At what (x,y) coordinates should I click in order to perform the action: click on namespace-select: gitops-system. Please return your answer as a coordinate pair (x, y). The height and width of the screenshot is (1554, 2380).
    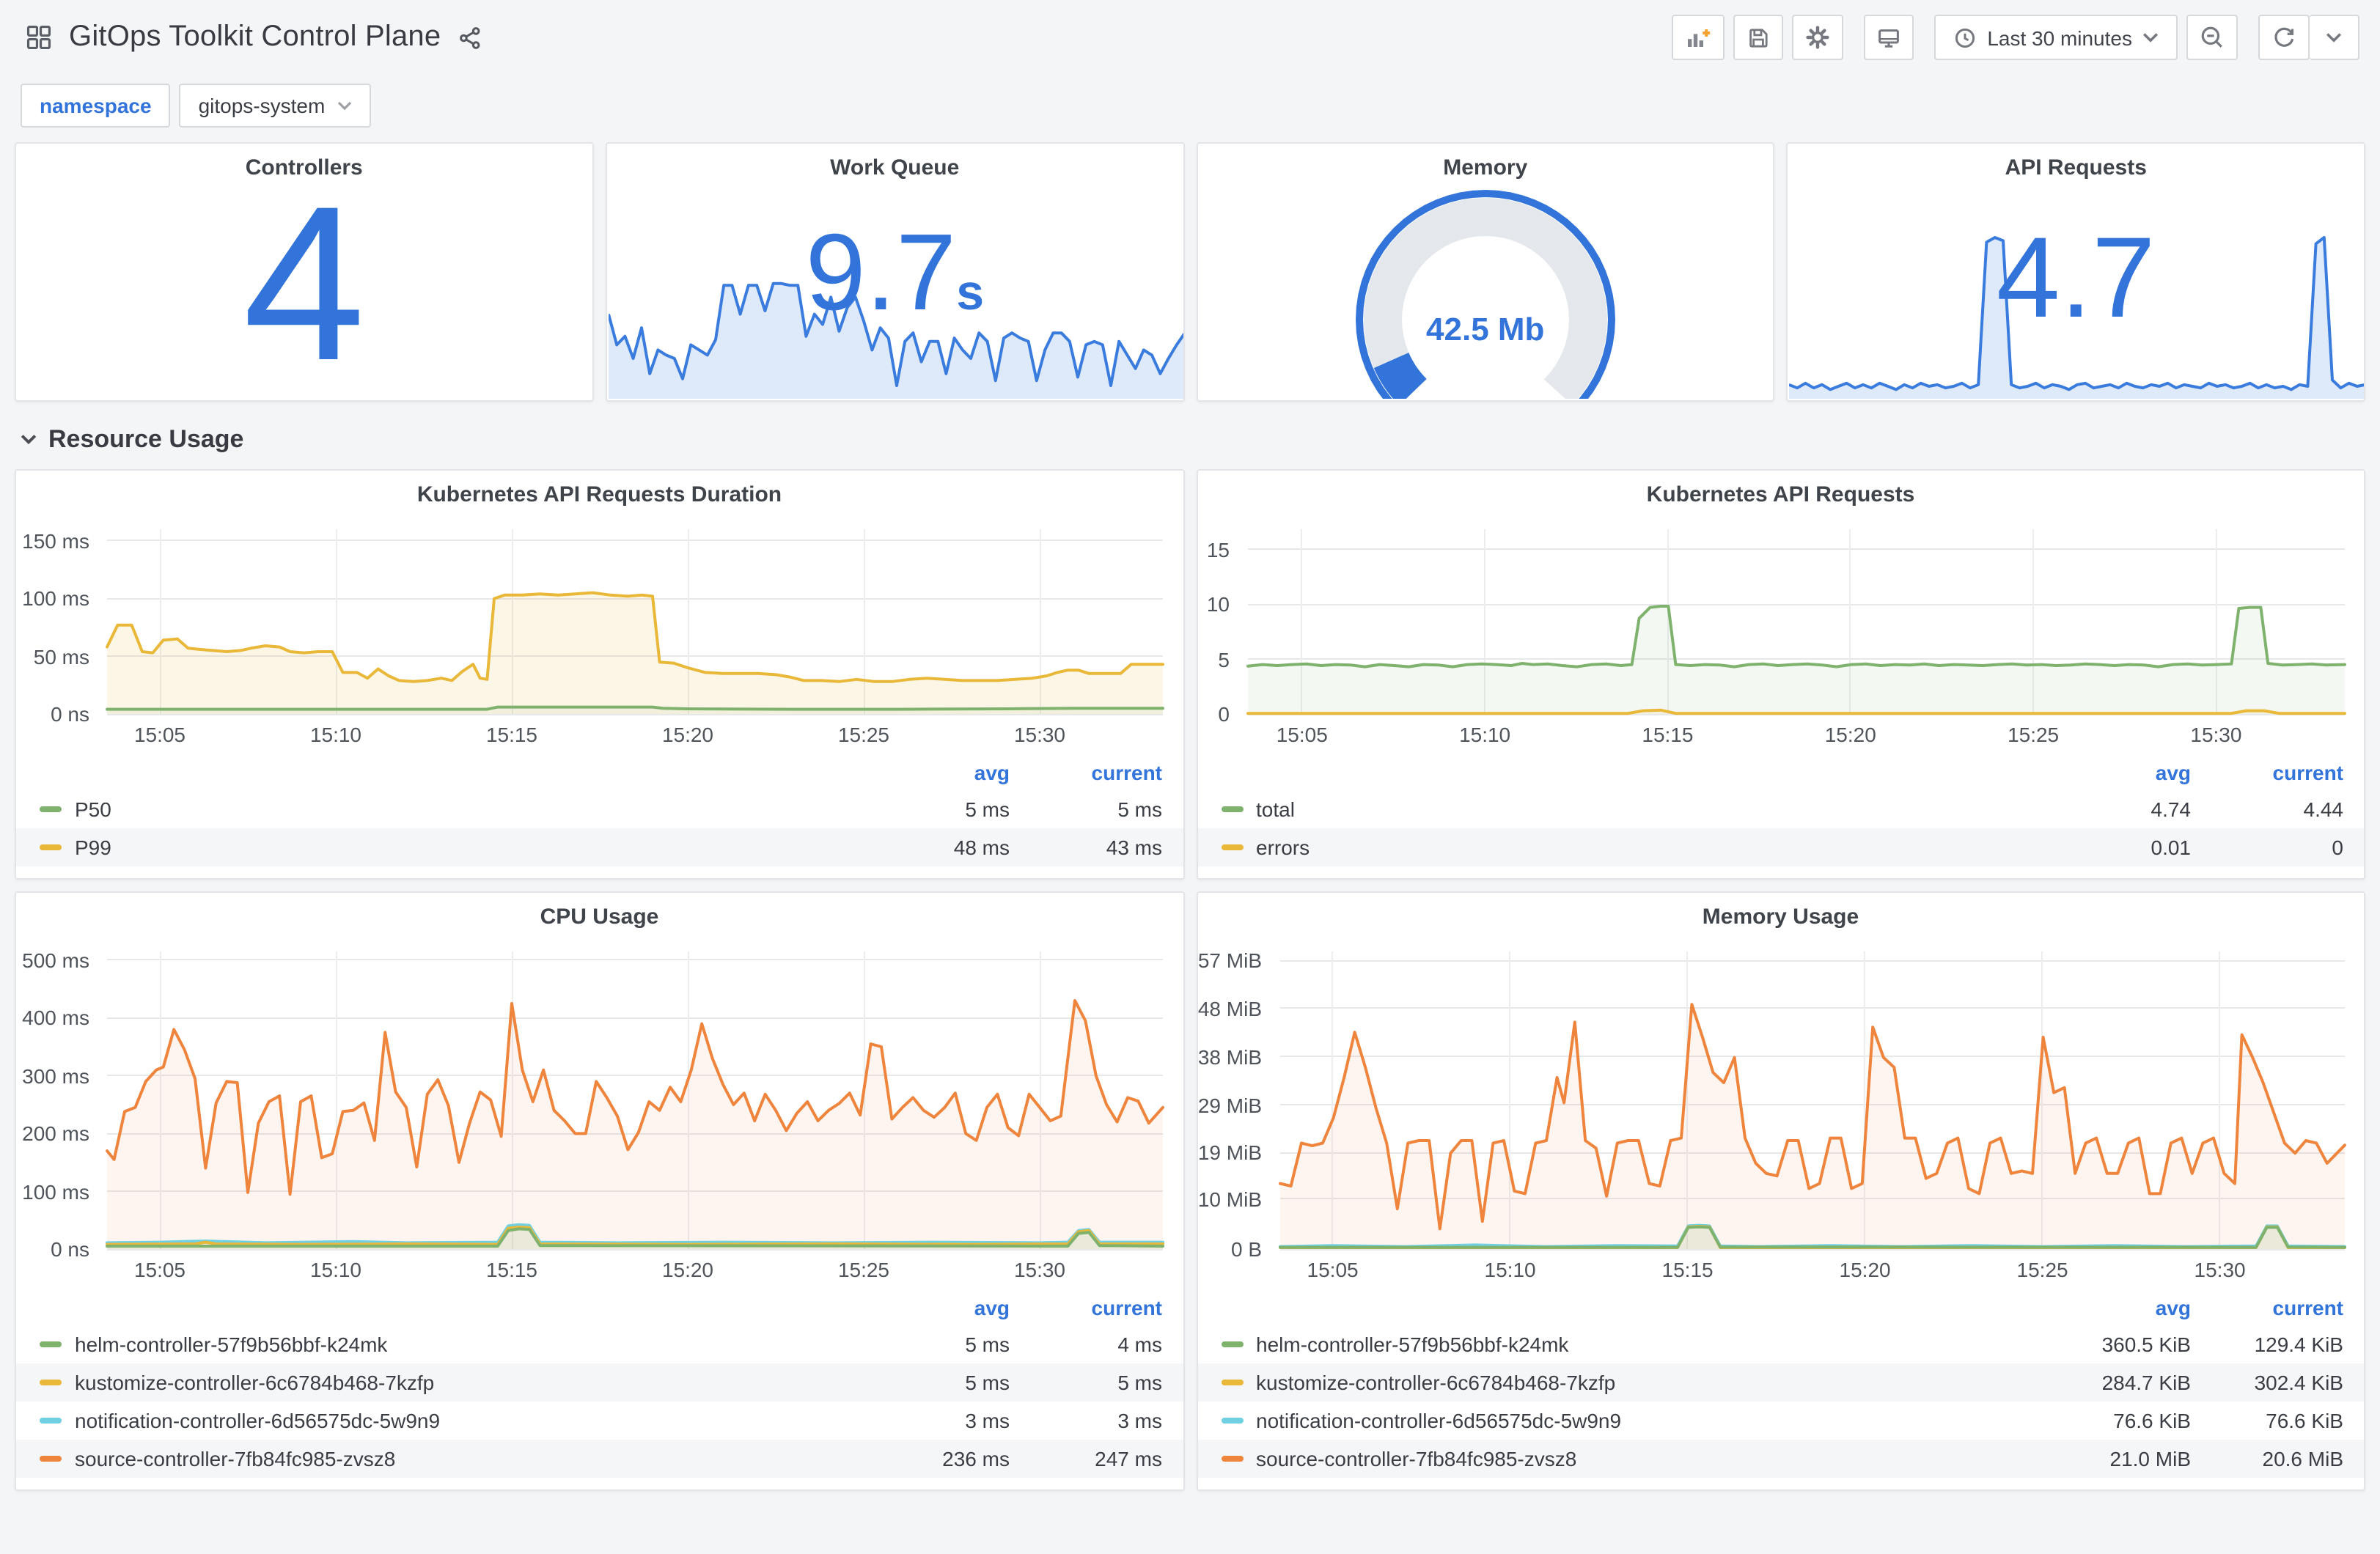
    Looking at the image, I should click on (275, 106).